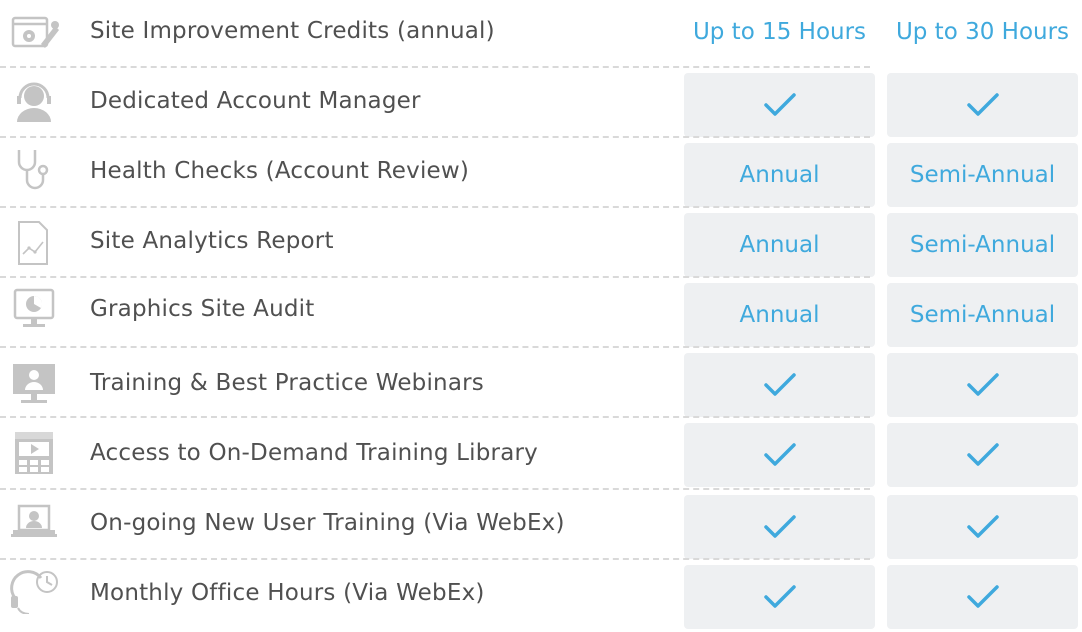 The height and width of the screenshot is (632, 1082). I want to click on feature-label: Training & Best Practice Webinars, so click(287, 383).